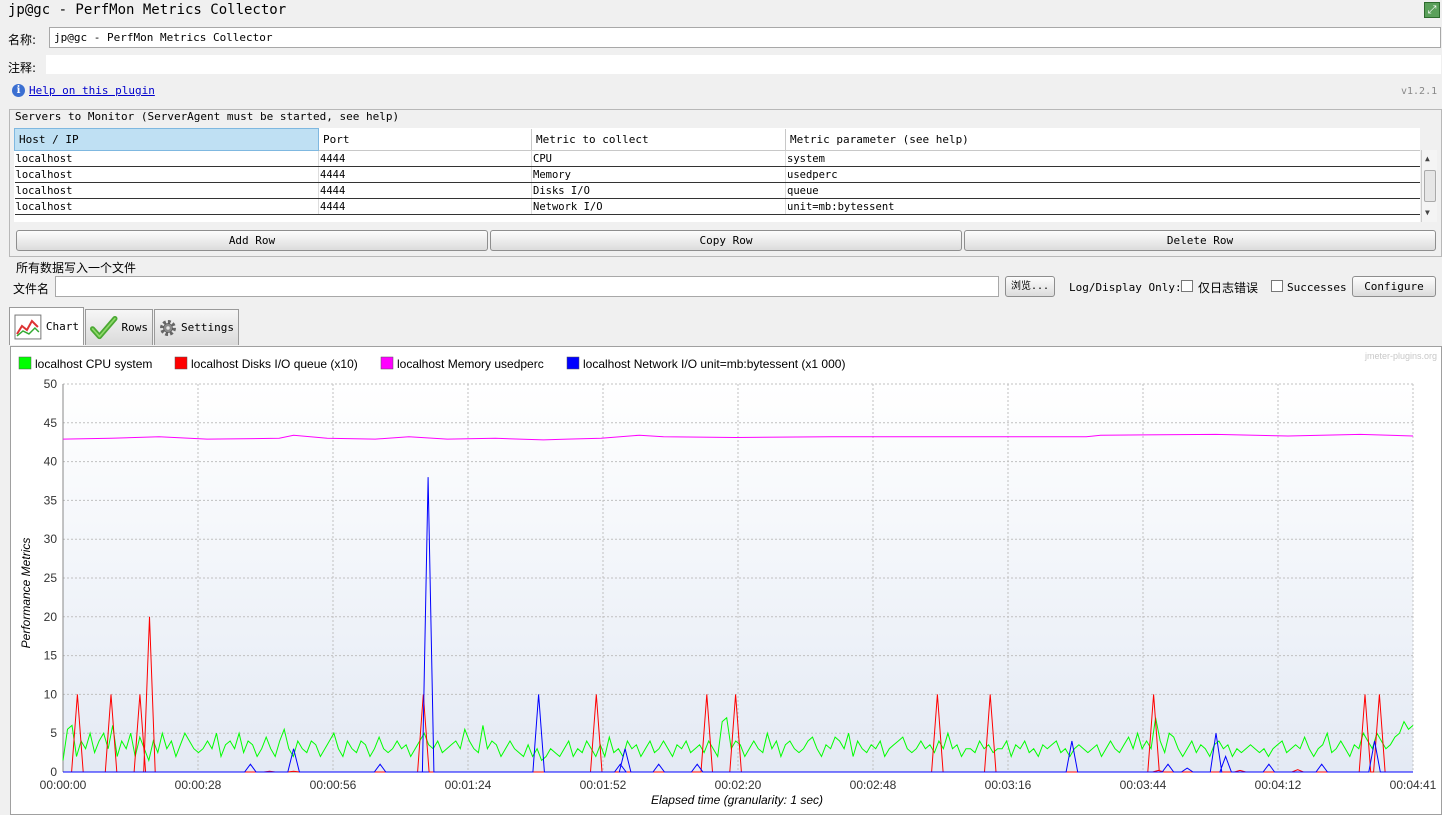 The image size is (1442, 815). What do you see at coordinates (468, 785) in the screenshot?
I see `x-tick-label: 00:01:24` at bounding box center [468, 785].